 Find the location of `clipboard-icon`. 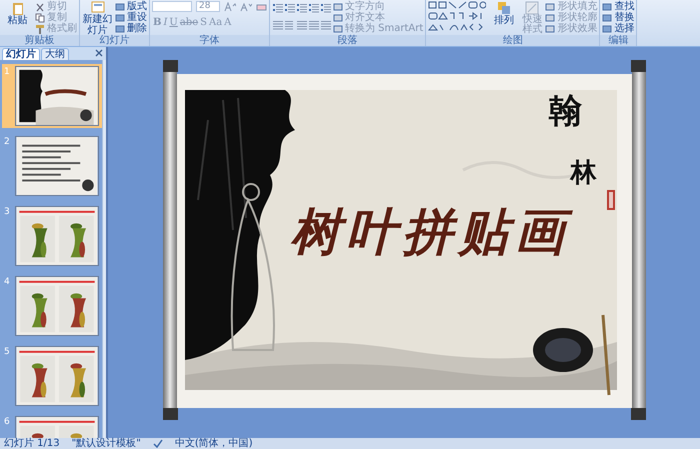

clipboard-icon is located at coordinates (17, 8).